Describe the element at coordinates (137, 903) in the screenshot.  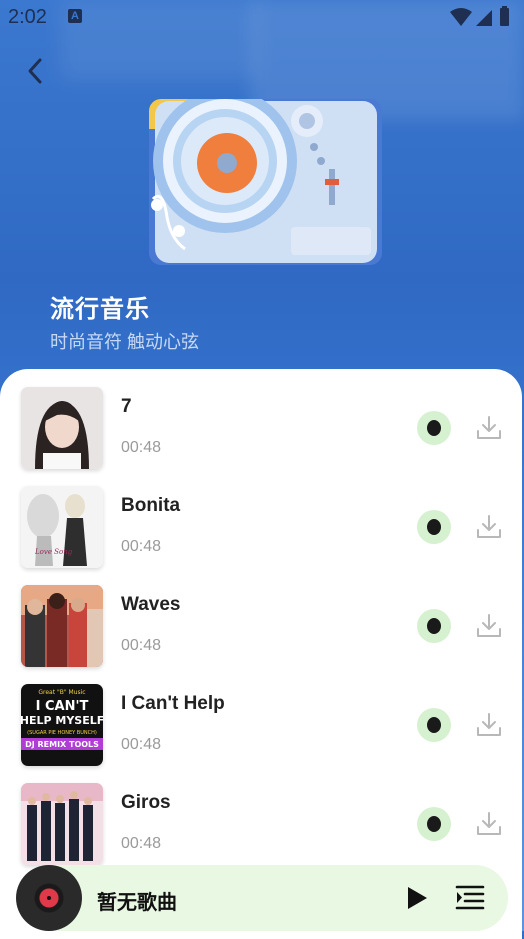
I see `now-playing-title: 暂无歌曲` at that location.